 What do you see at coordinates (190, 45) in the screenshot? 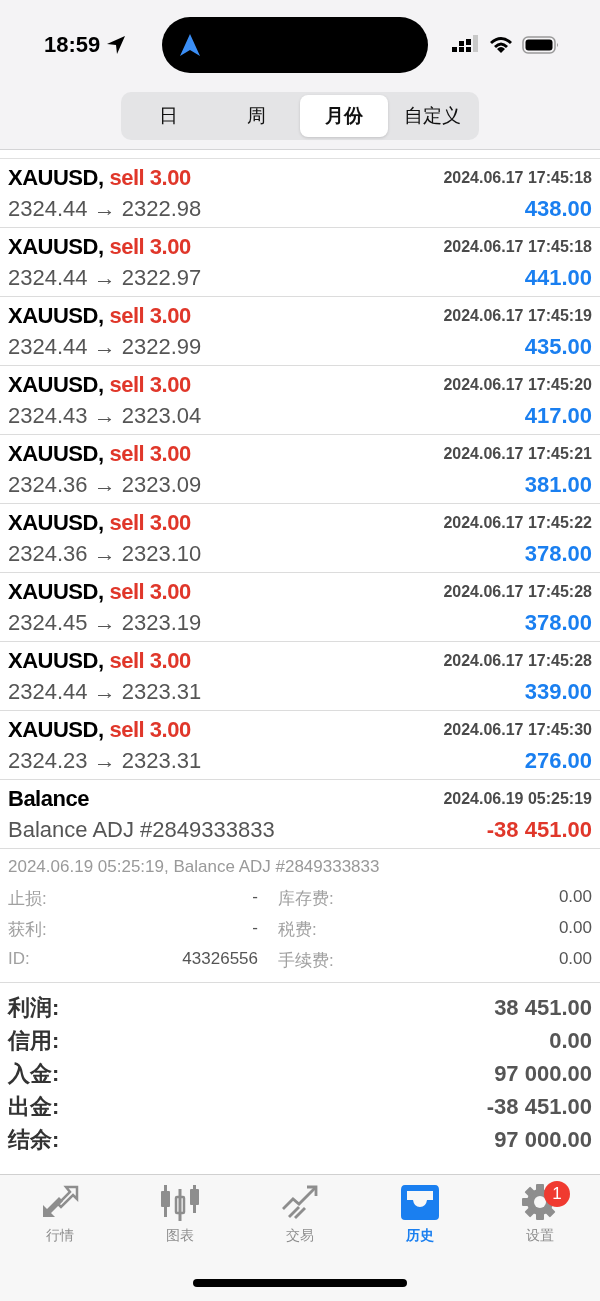
I see `navigation-arrow-icon` at bounding box center [190, 45].